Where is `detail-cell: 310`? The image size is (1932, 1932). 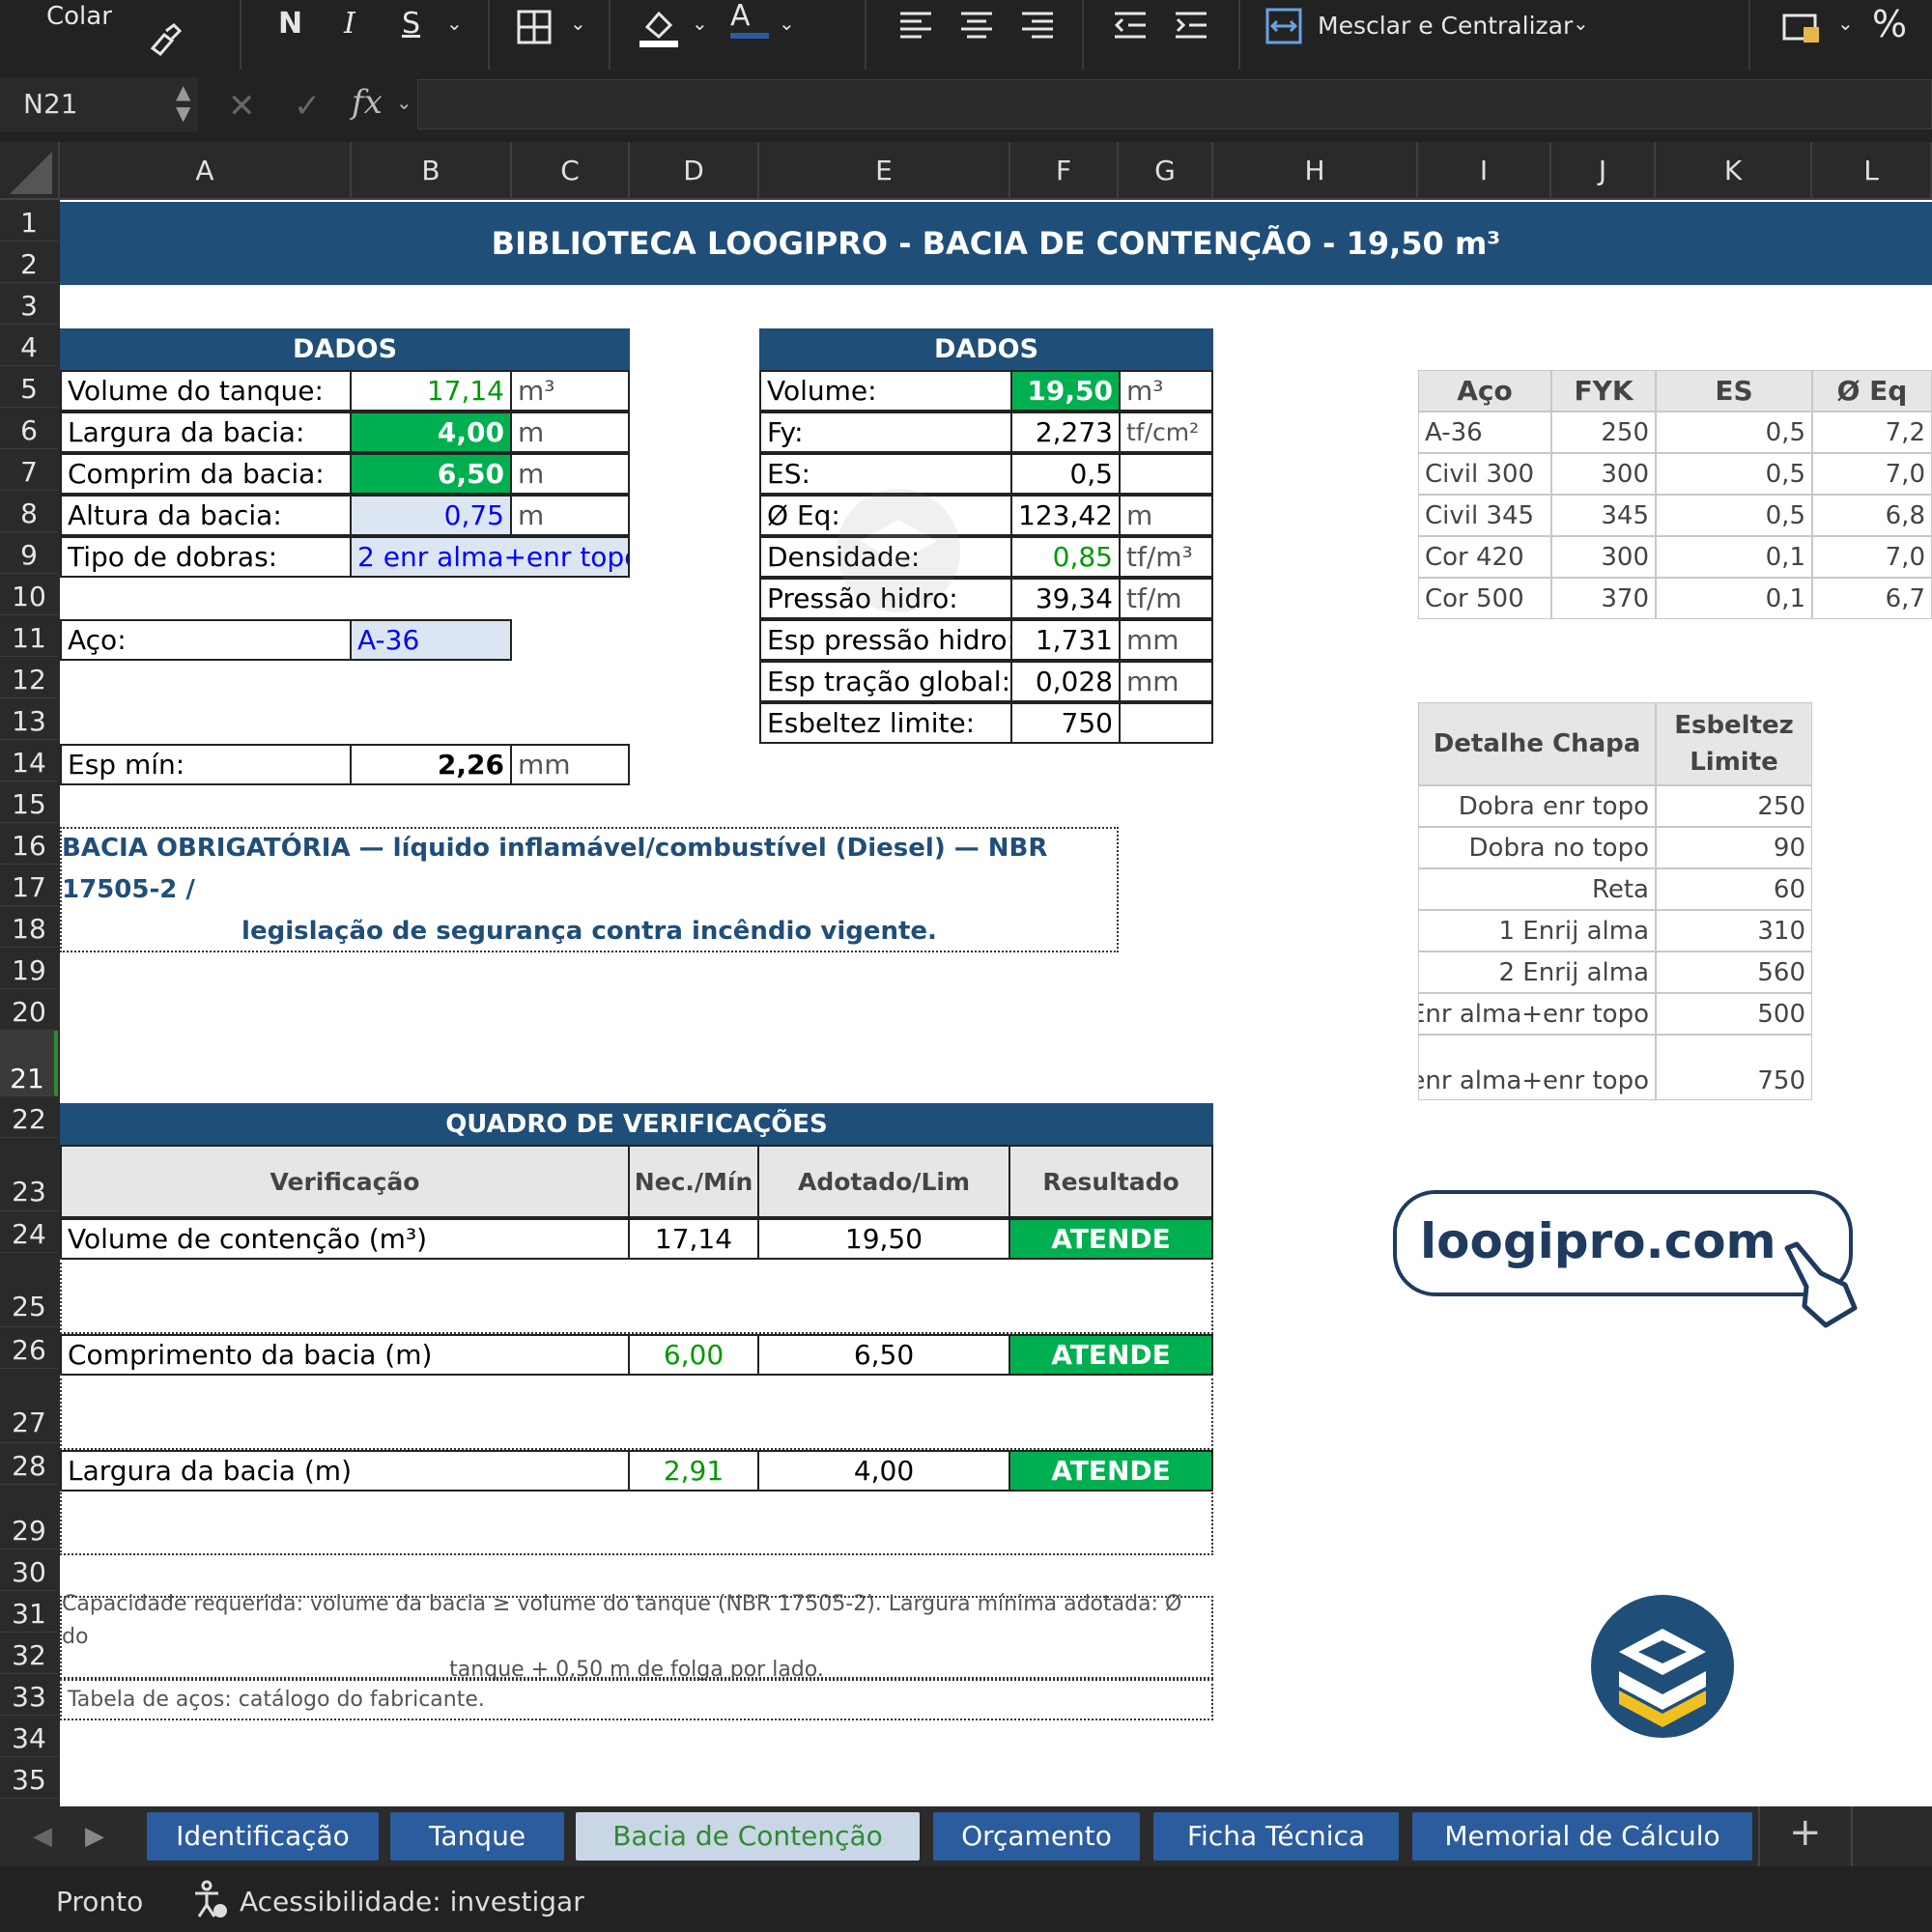
detail-cell: 310 is located at coordinates (1734, 931).